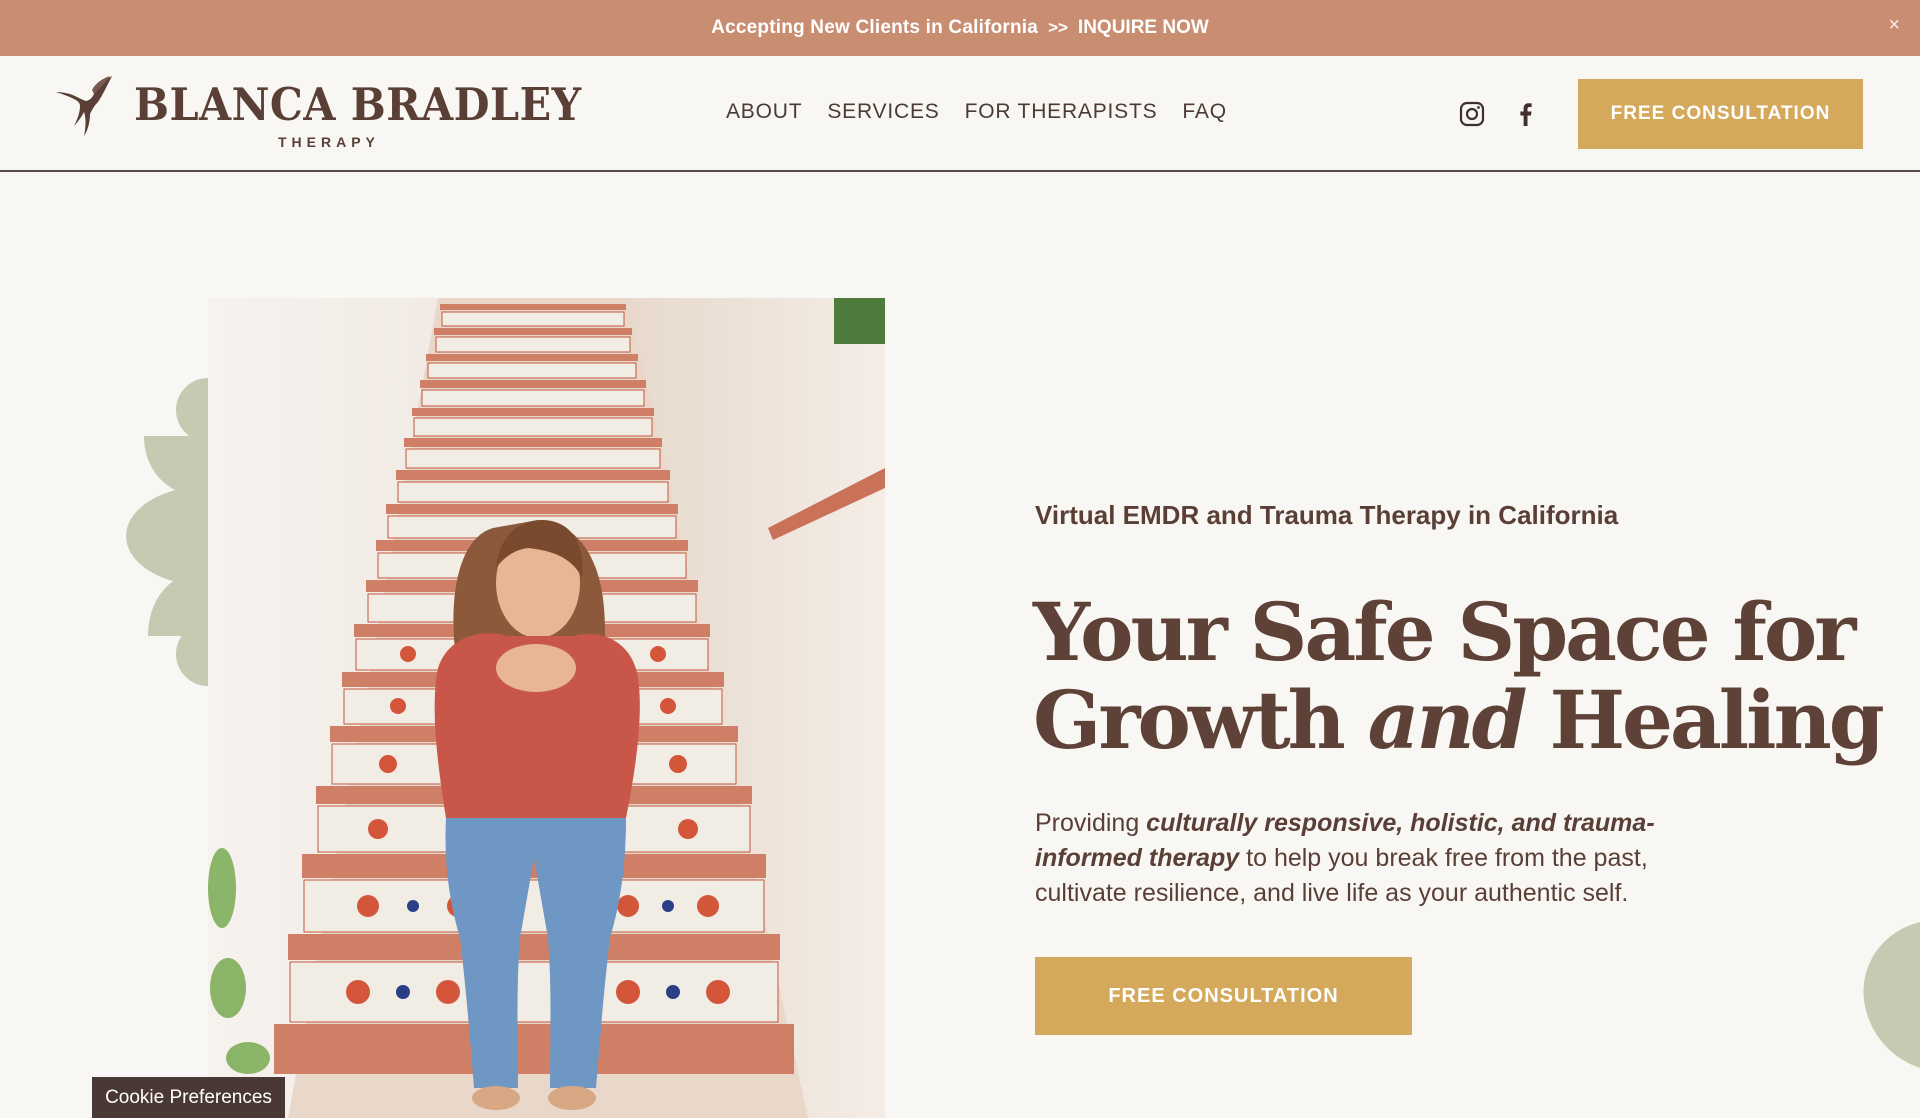  What do you see at coordinates (1444, 632) in the screenshot?
I see `hero-title-line1: Your Safe Space for` at bounding box center [1444, 632].